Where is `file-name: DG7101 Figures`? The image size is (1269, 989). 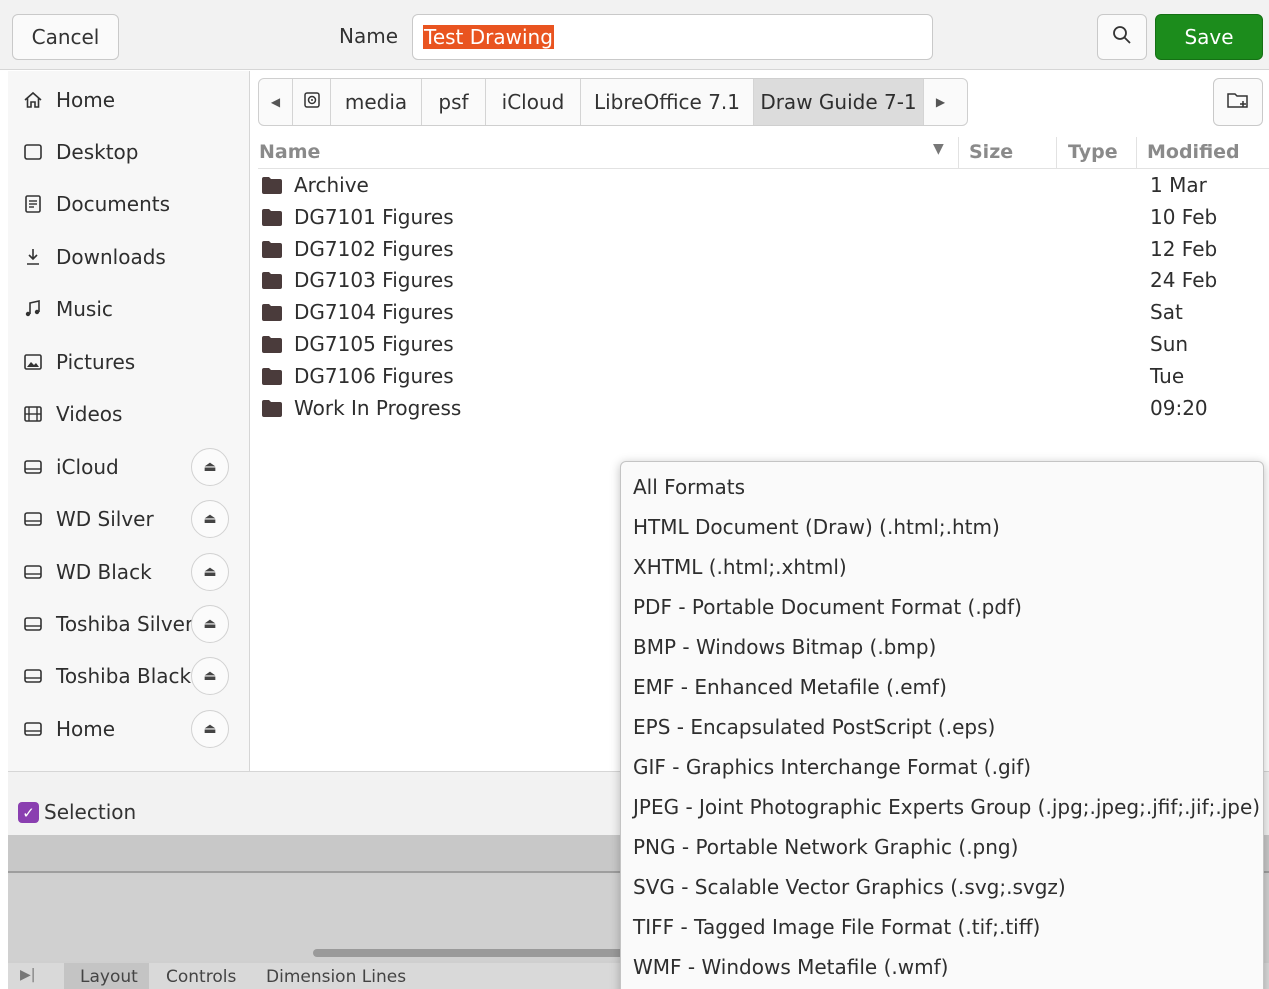
file-name: DG7101 Figures is located at coordinates (374, 216).